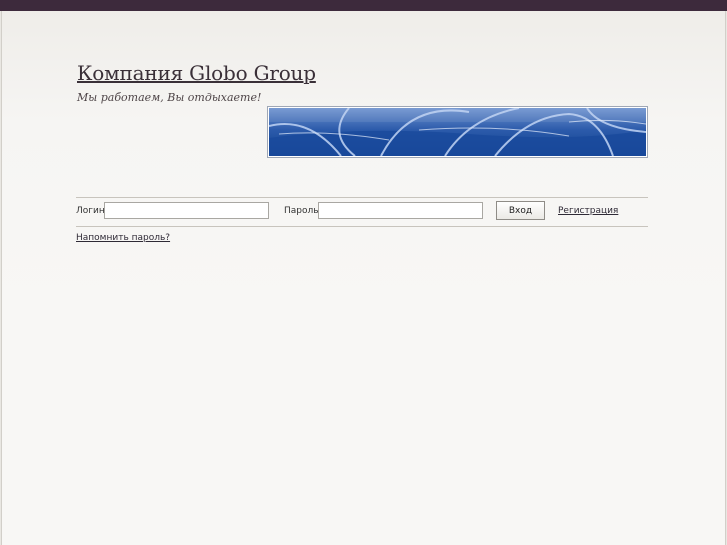  What do you see at coordinates (303, 211) in the screenshot?
I see `password-label: Пароль:` at bounding box center [303, 211].